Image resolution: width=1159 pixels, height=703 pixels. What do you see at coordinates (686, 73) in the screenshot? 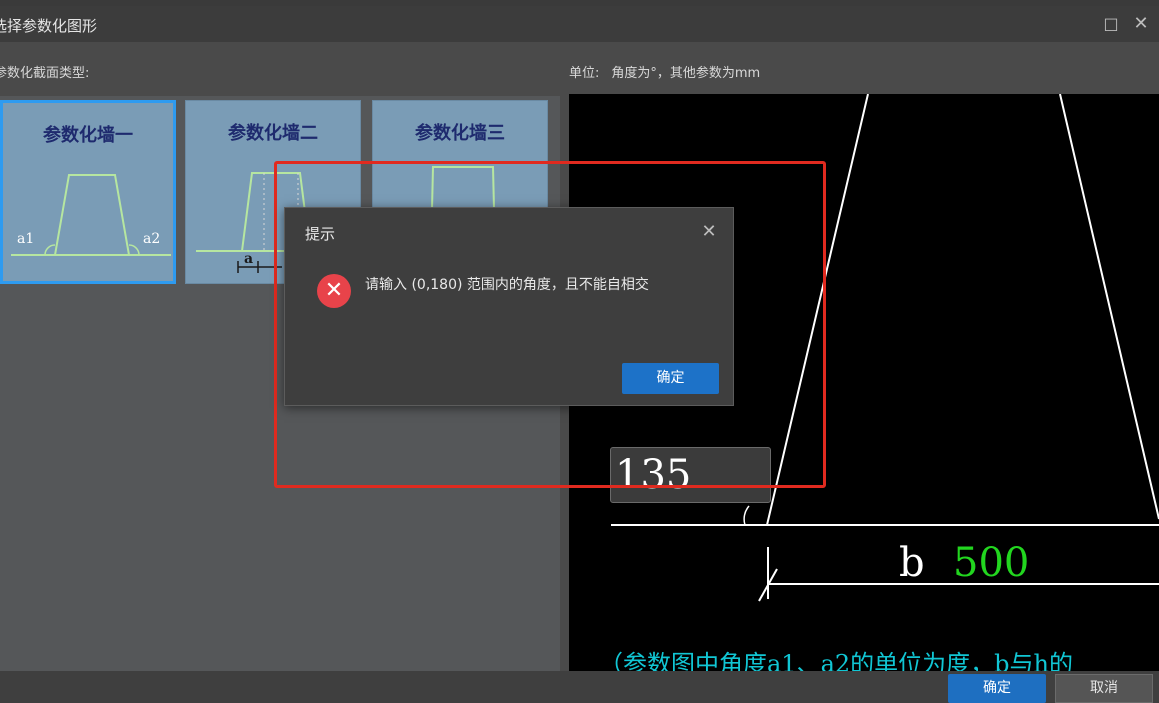
I see `unit-text: 角度为°，其他参数为mm` at bounding box center [686, 73].